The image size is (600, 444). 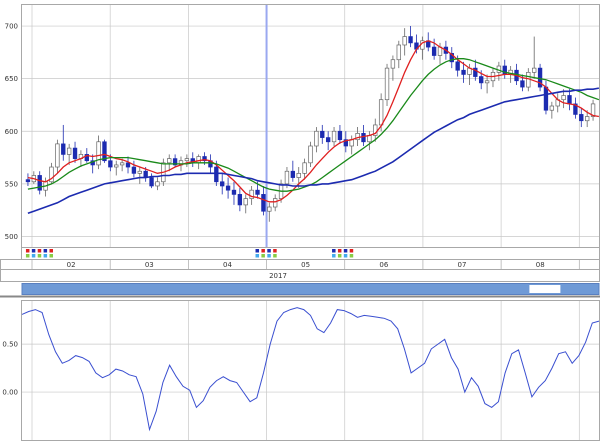 I want to click on month-label: 06, so click(x=383, y=265).